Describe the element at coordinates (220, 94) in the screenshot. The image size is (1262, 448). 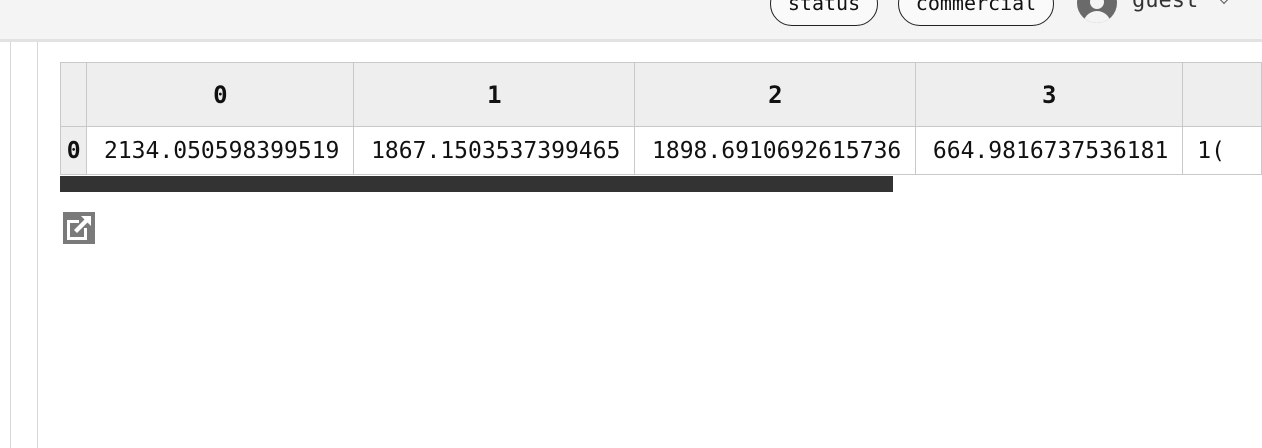
I see `column-header: 0` at that location.